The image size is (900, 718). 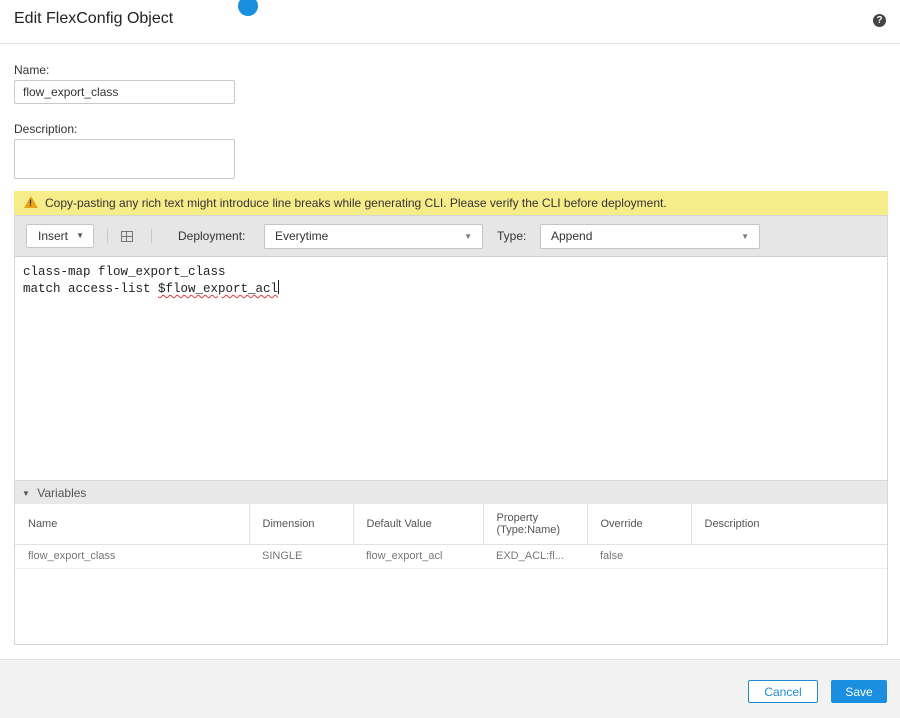 I want to click on column-header-default-value: Default Value, so click(x=418, y=524).